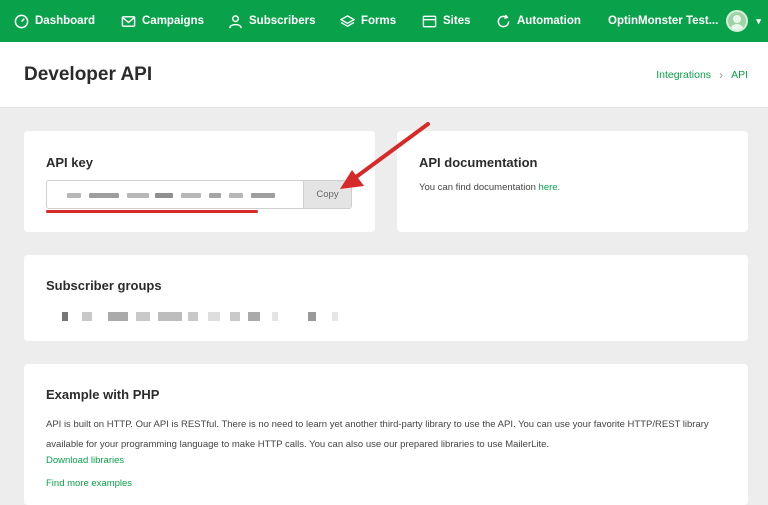  I want to click on api-key-title: API key, so click(69, 162).